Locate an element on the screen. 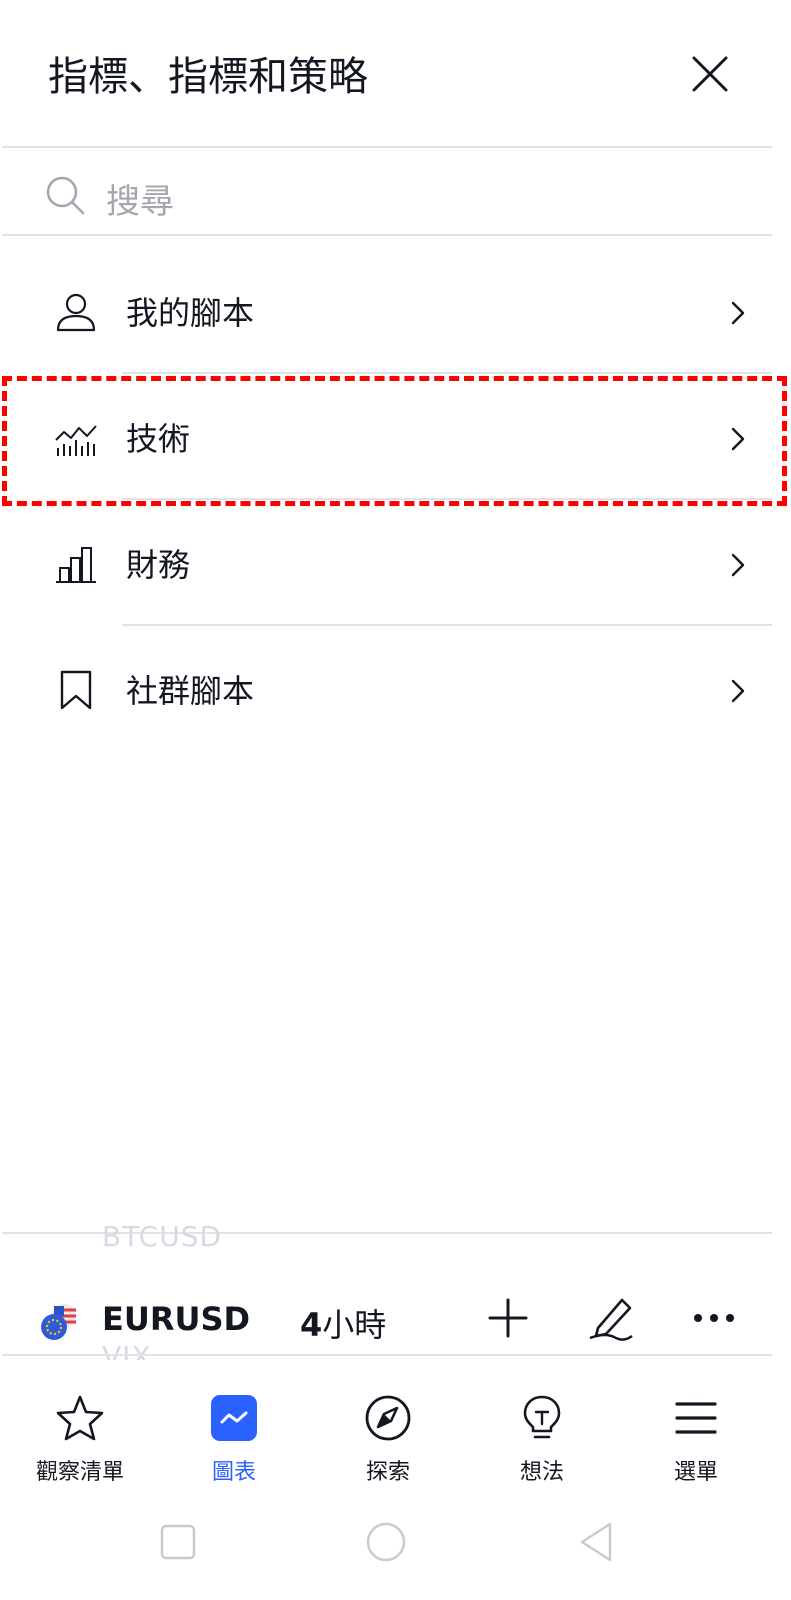  tab-menu: 選單 is located at coordinates (696, 1436).